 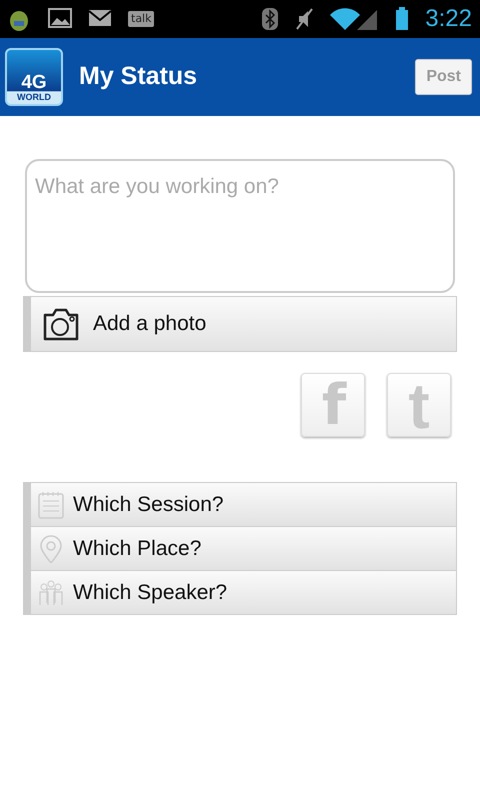 What do you see at coordinates (51, 504) in the screenshot?
I see `notepad-icon` at bounding box center [51, 504].